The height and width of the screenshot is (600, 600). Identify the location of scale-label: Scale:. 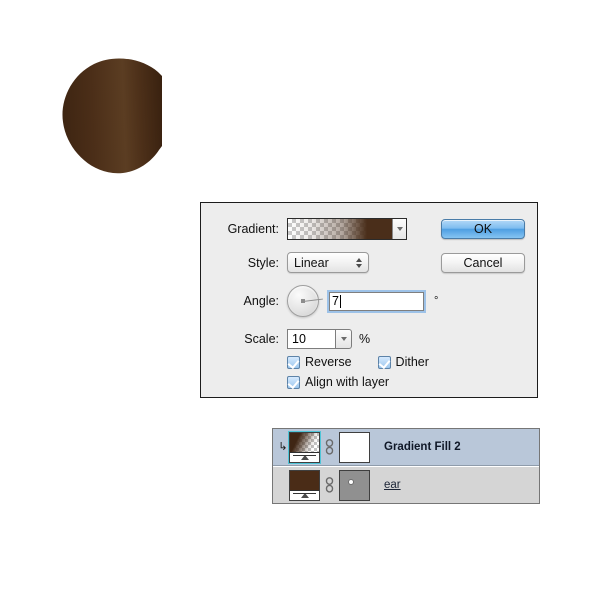
(261, 339).